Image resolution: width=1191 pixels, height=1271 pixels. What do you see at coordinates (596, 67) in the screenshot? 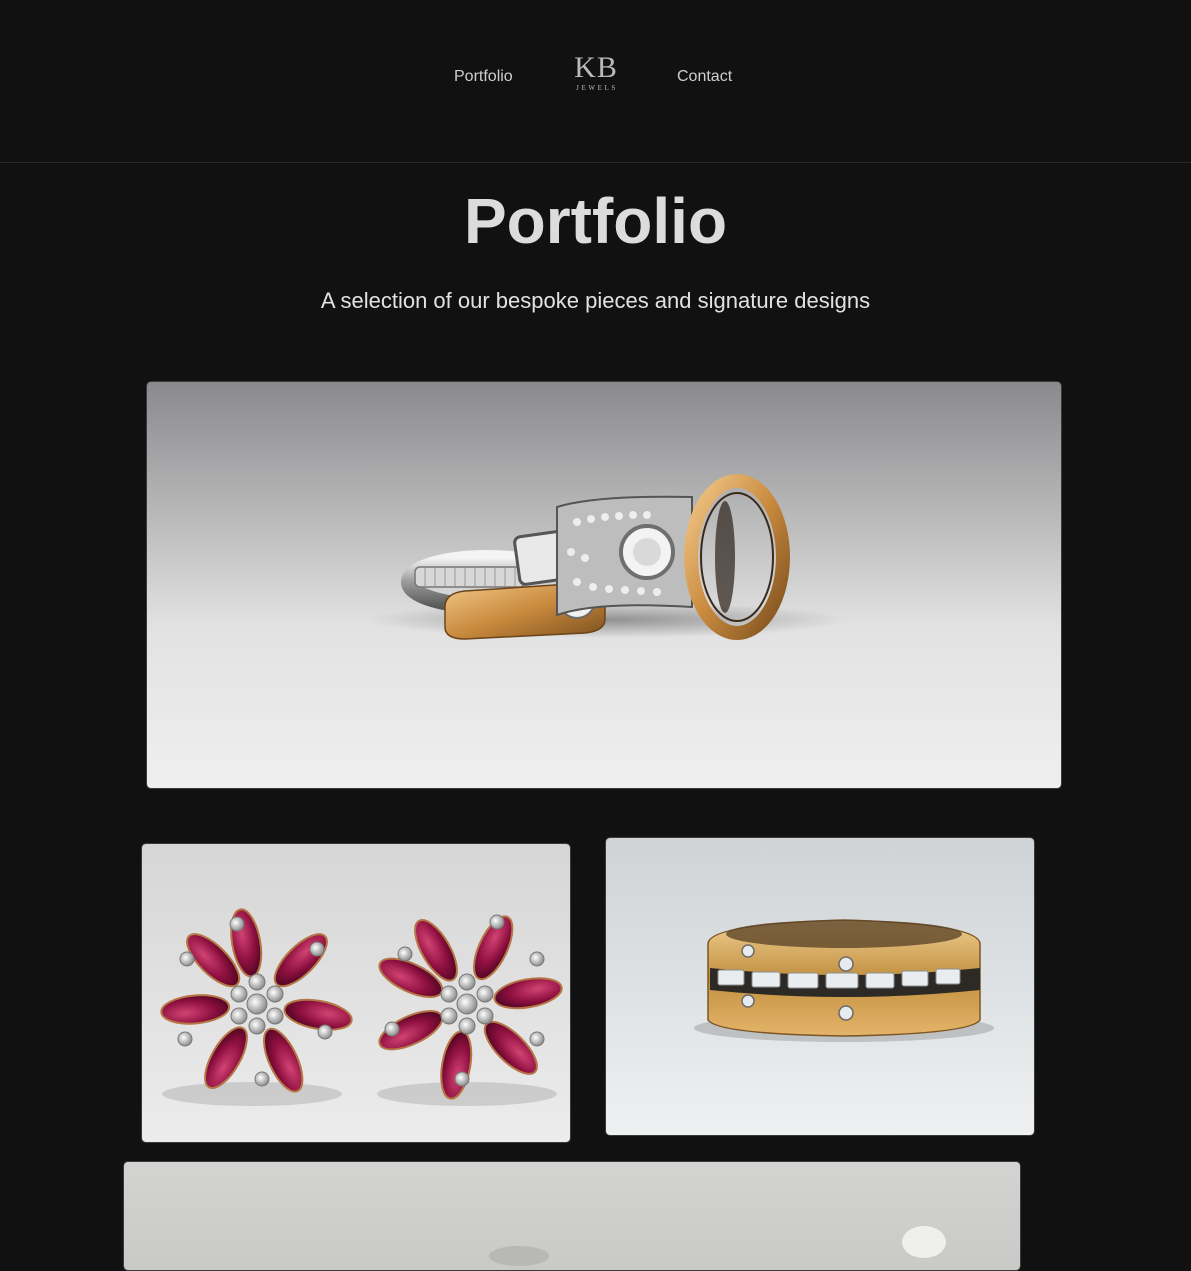
I see `logo-mark: KB` at bounding box center [596, 67].